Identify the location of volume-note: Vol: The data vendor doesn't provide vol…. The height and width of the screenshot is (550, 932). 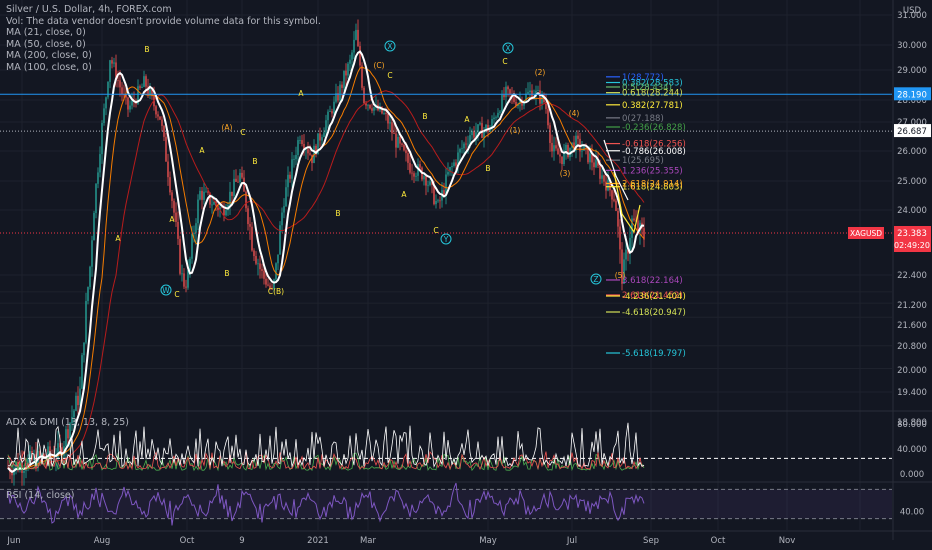
(163, 21).